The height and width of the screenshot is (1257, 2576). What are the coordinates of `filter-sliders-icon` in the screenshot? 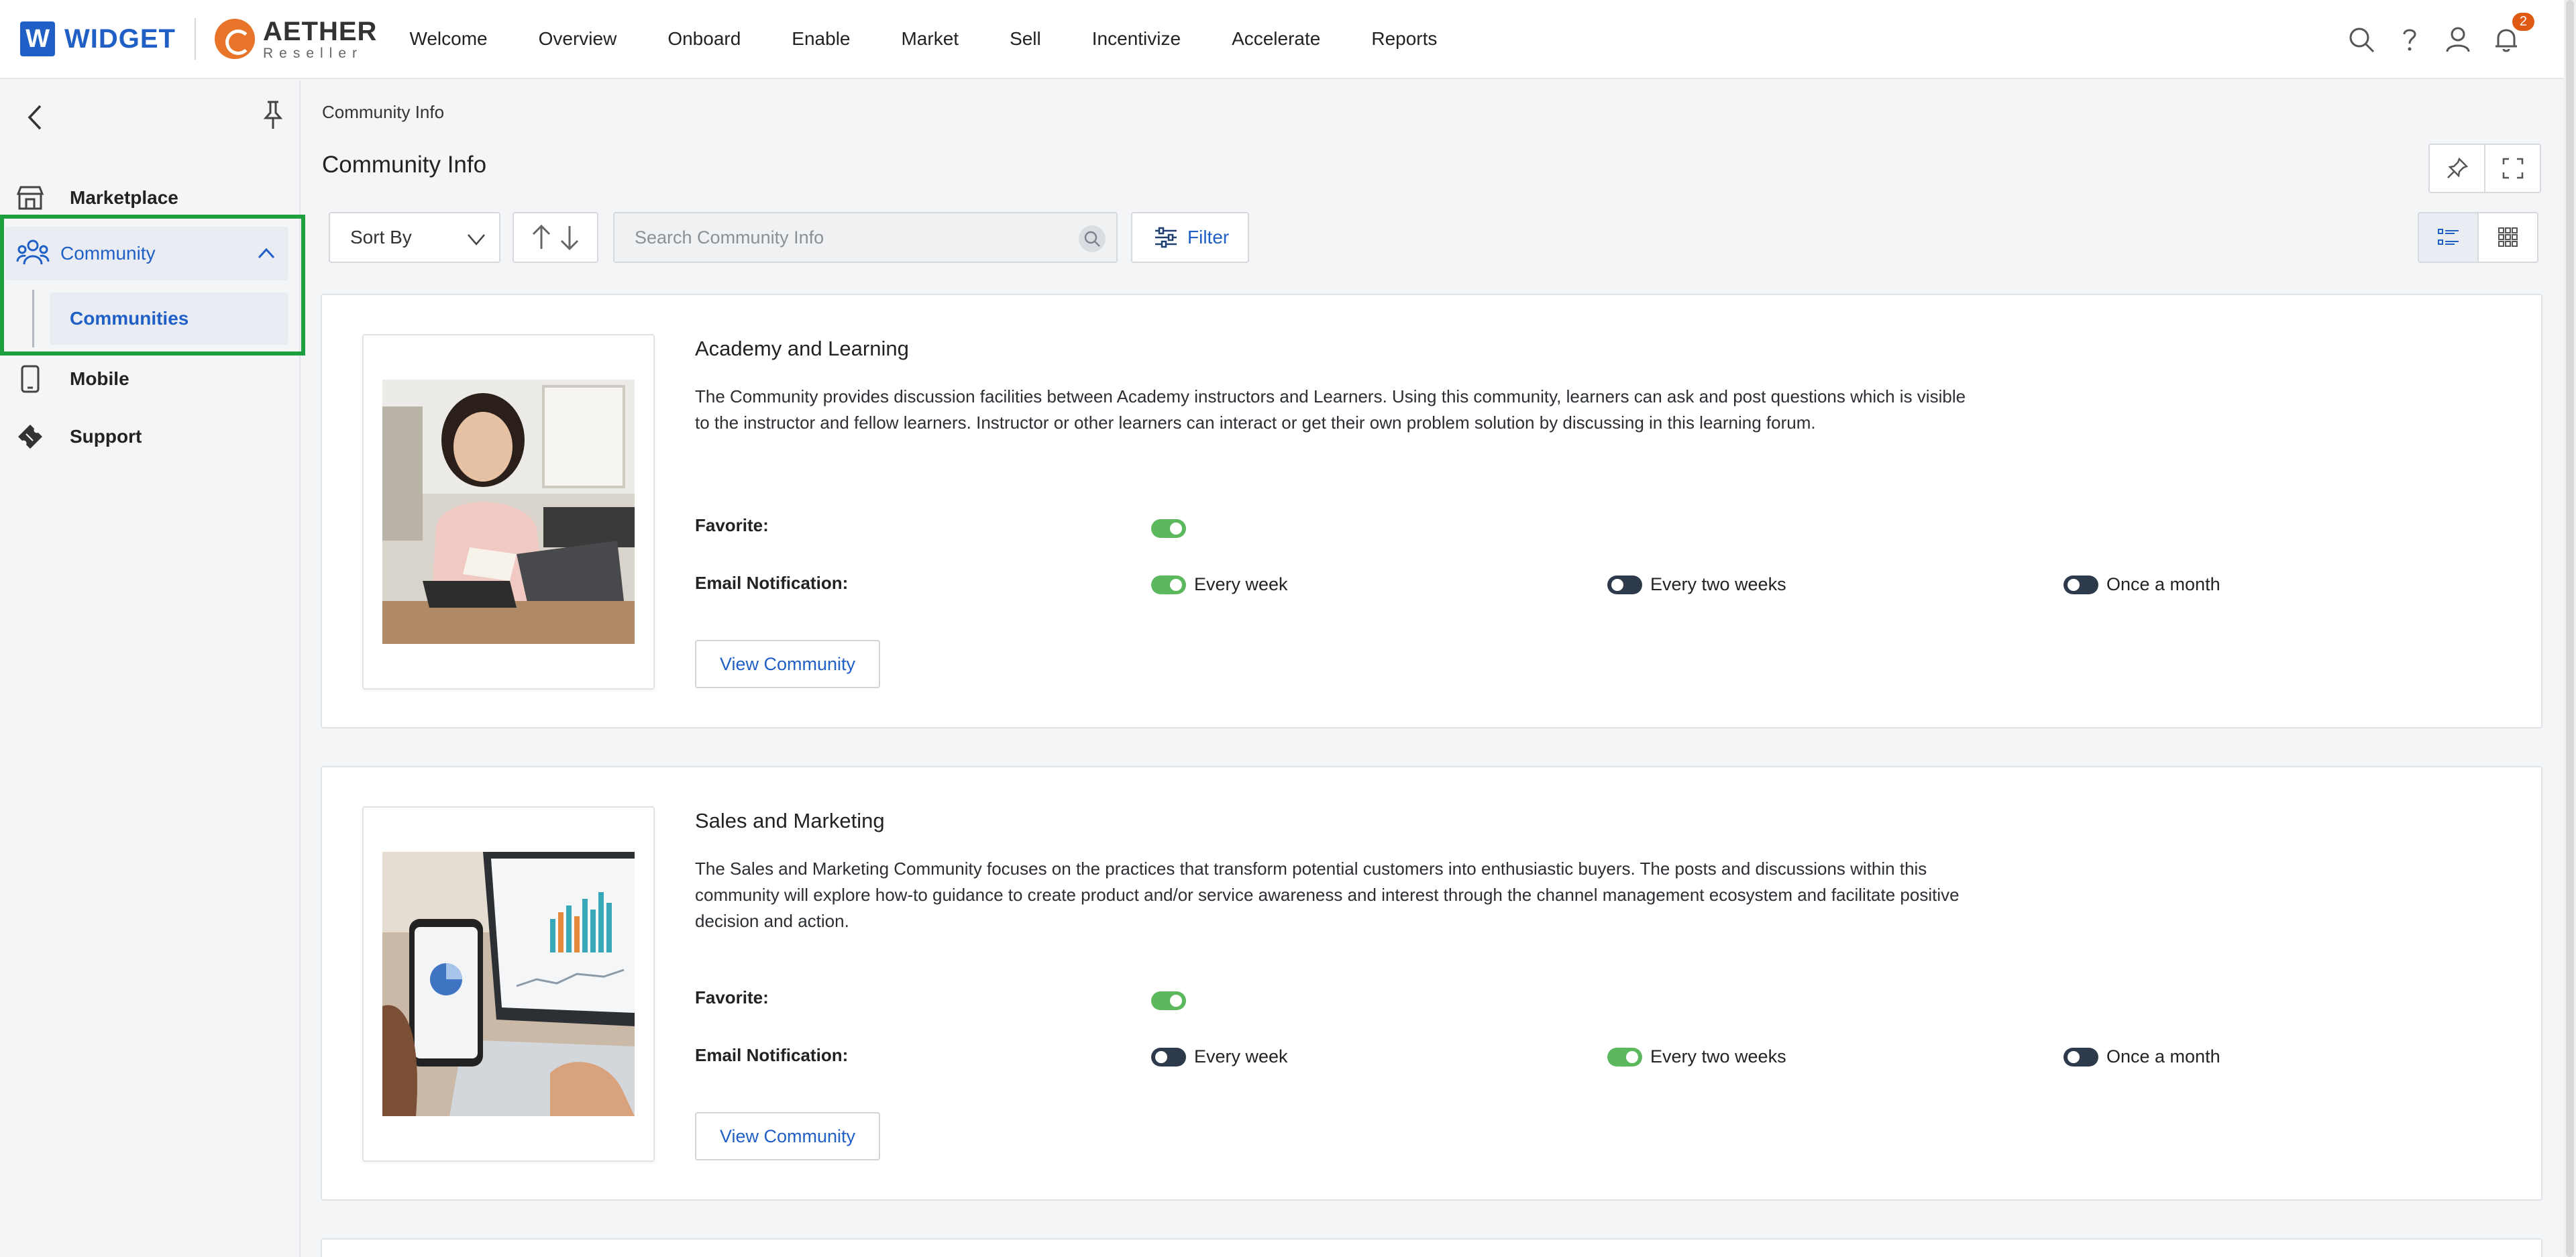 It's located at (1165, 238).